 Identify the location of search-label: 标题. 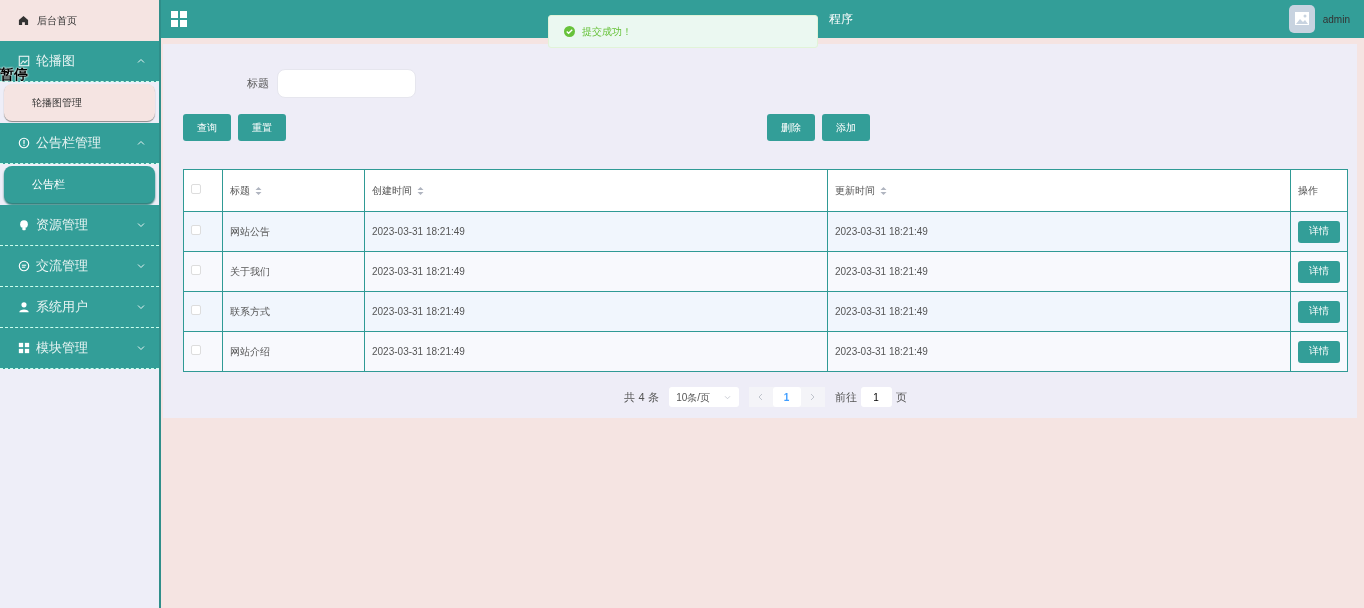
(258, 84).